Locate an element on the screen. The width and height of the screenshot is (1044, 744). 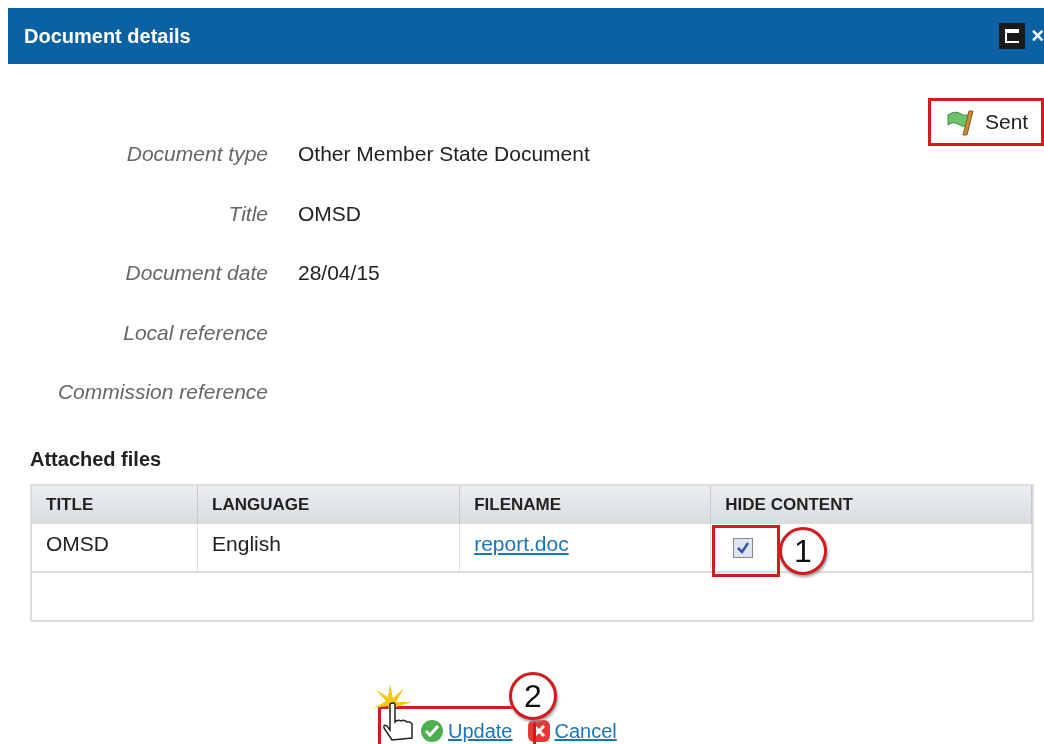
field-value: 28/04/15 is located at coordinates (339, 273).